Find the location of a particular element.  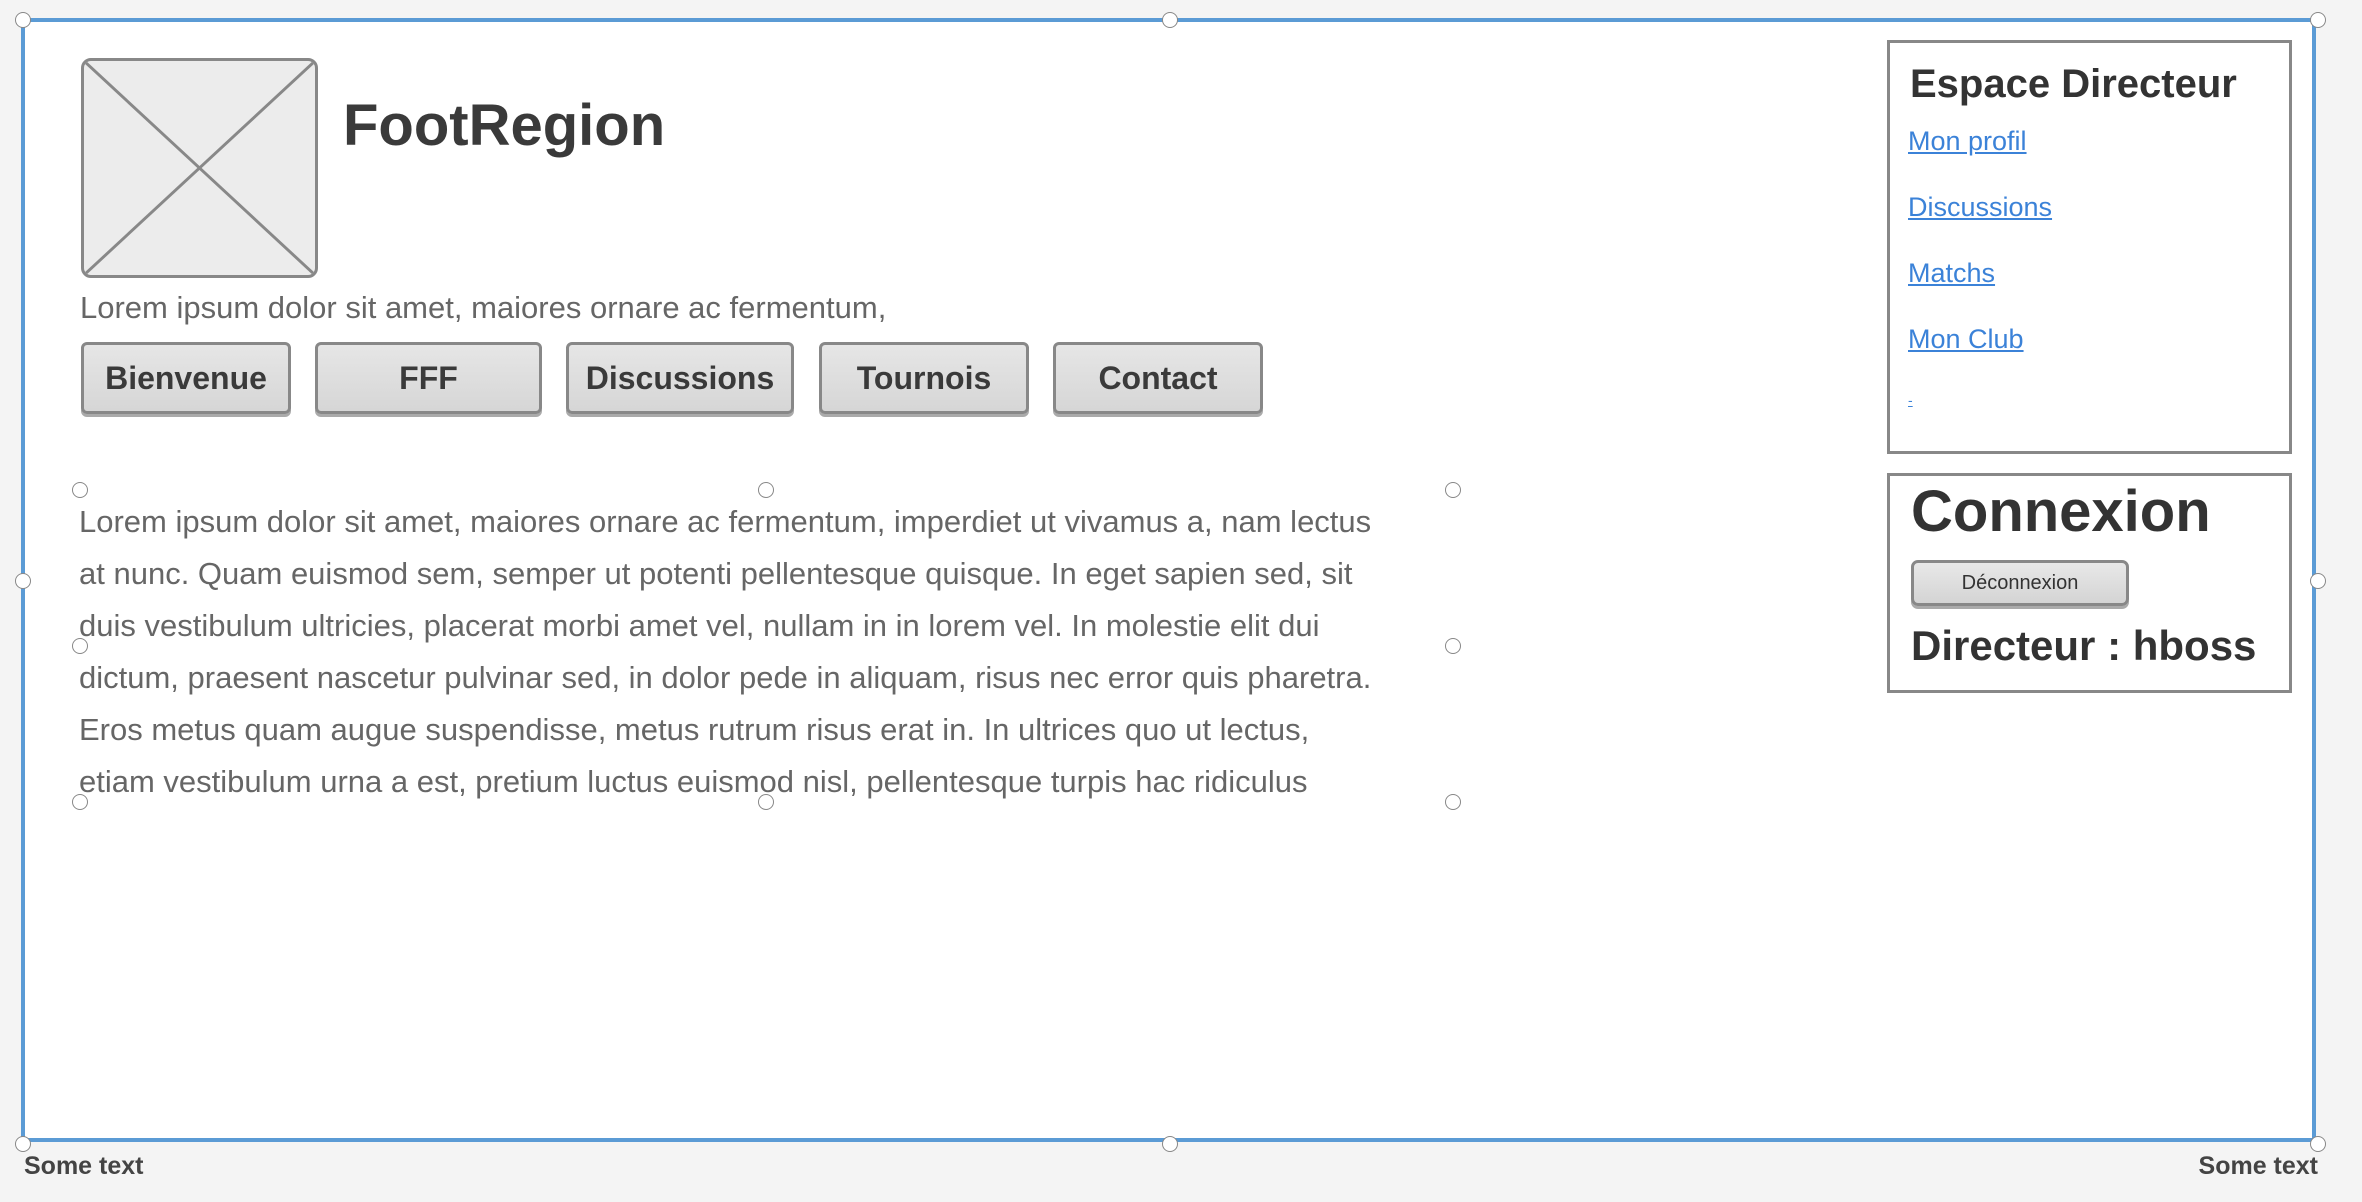

nav-button-contact: Contact is located at coordinates (1158, 378).